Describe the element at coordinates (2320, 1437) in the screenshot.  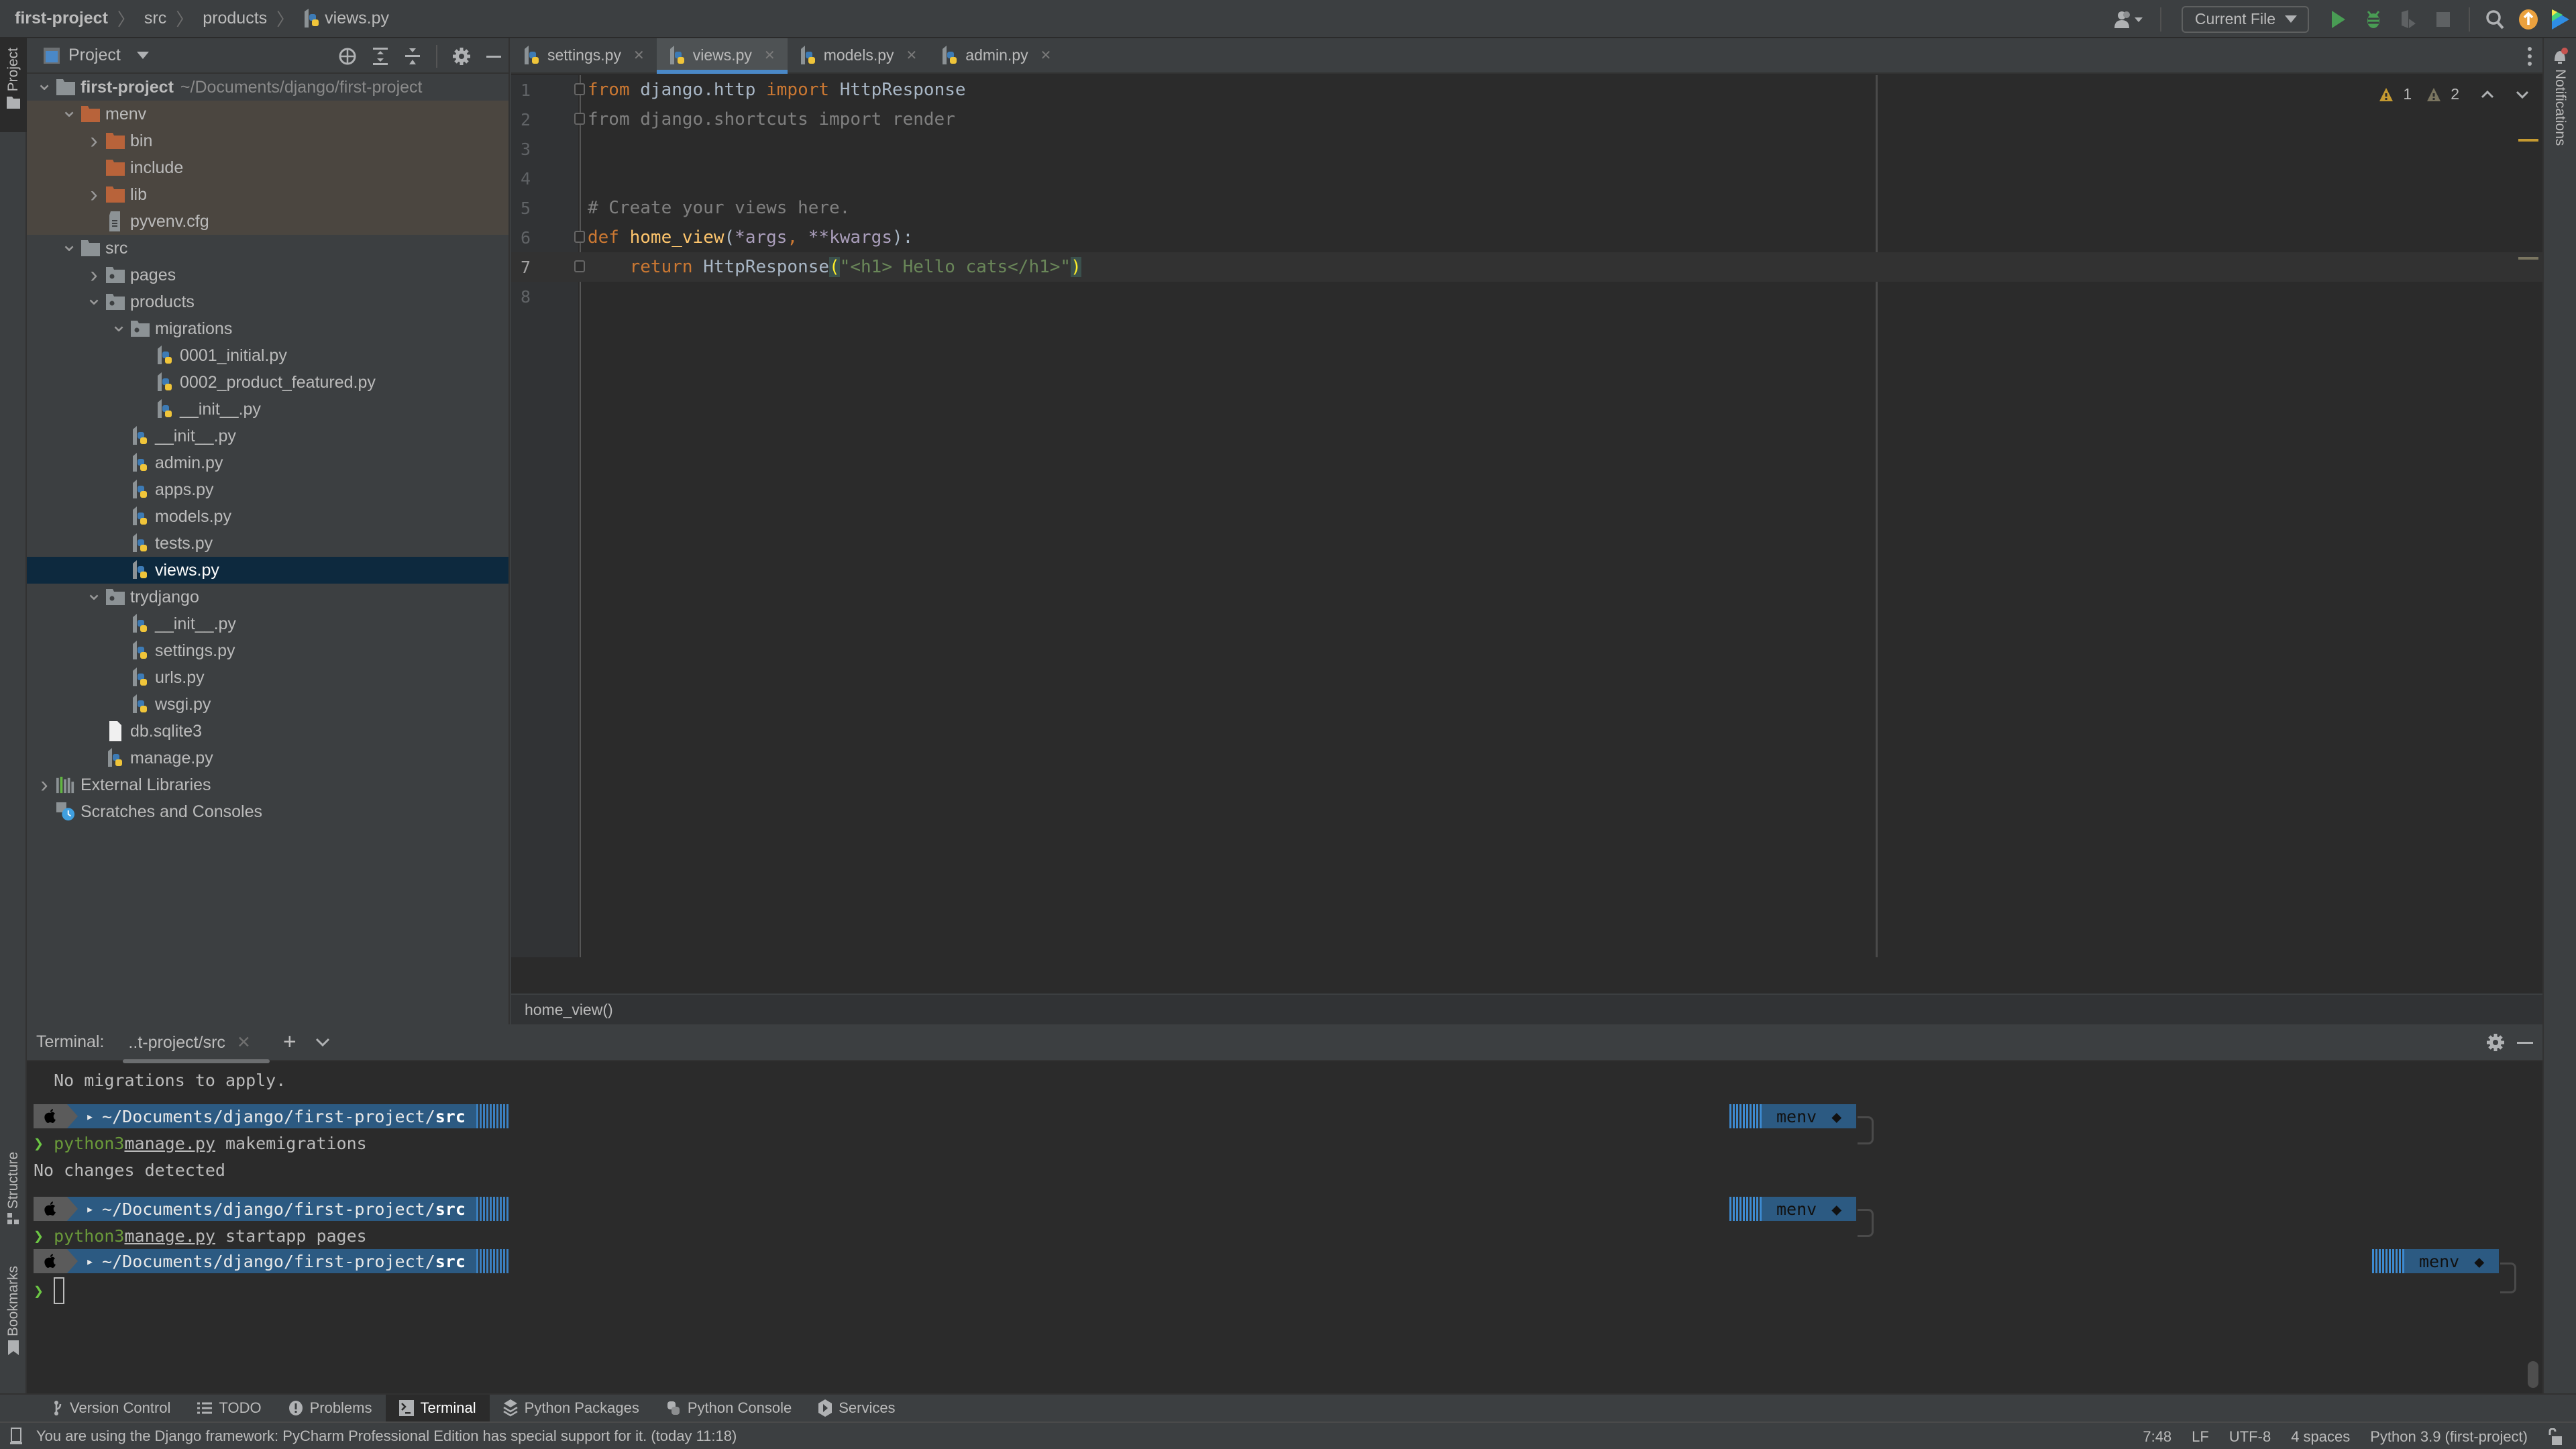
I see `indent-settings: 4 spaces` at that location.